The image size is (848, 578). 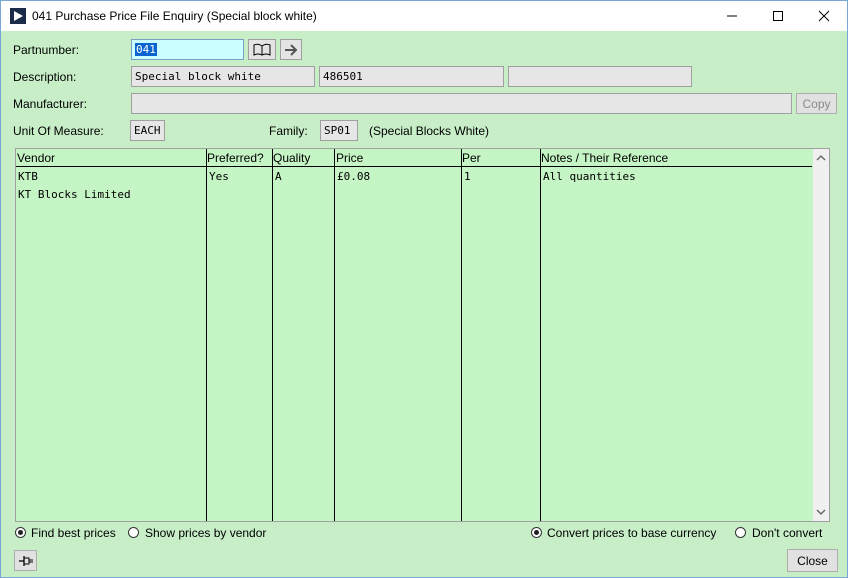 I want to click on column-header-vendor: Vendor, so click(x=36, y=158).